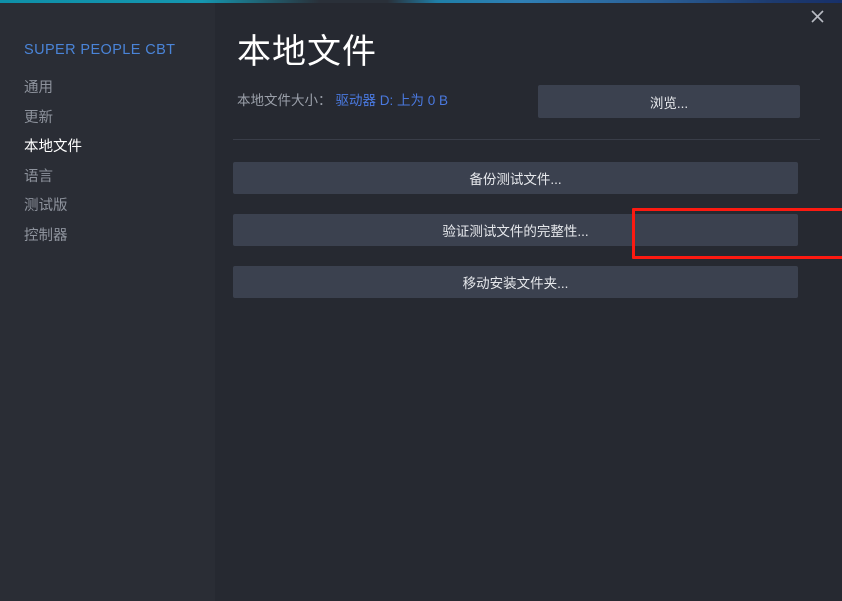  Describe the element at coordinates (109, 177) in the screenshot. I see `sidebar-item-language: 语言` at that location.